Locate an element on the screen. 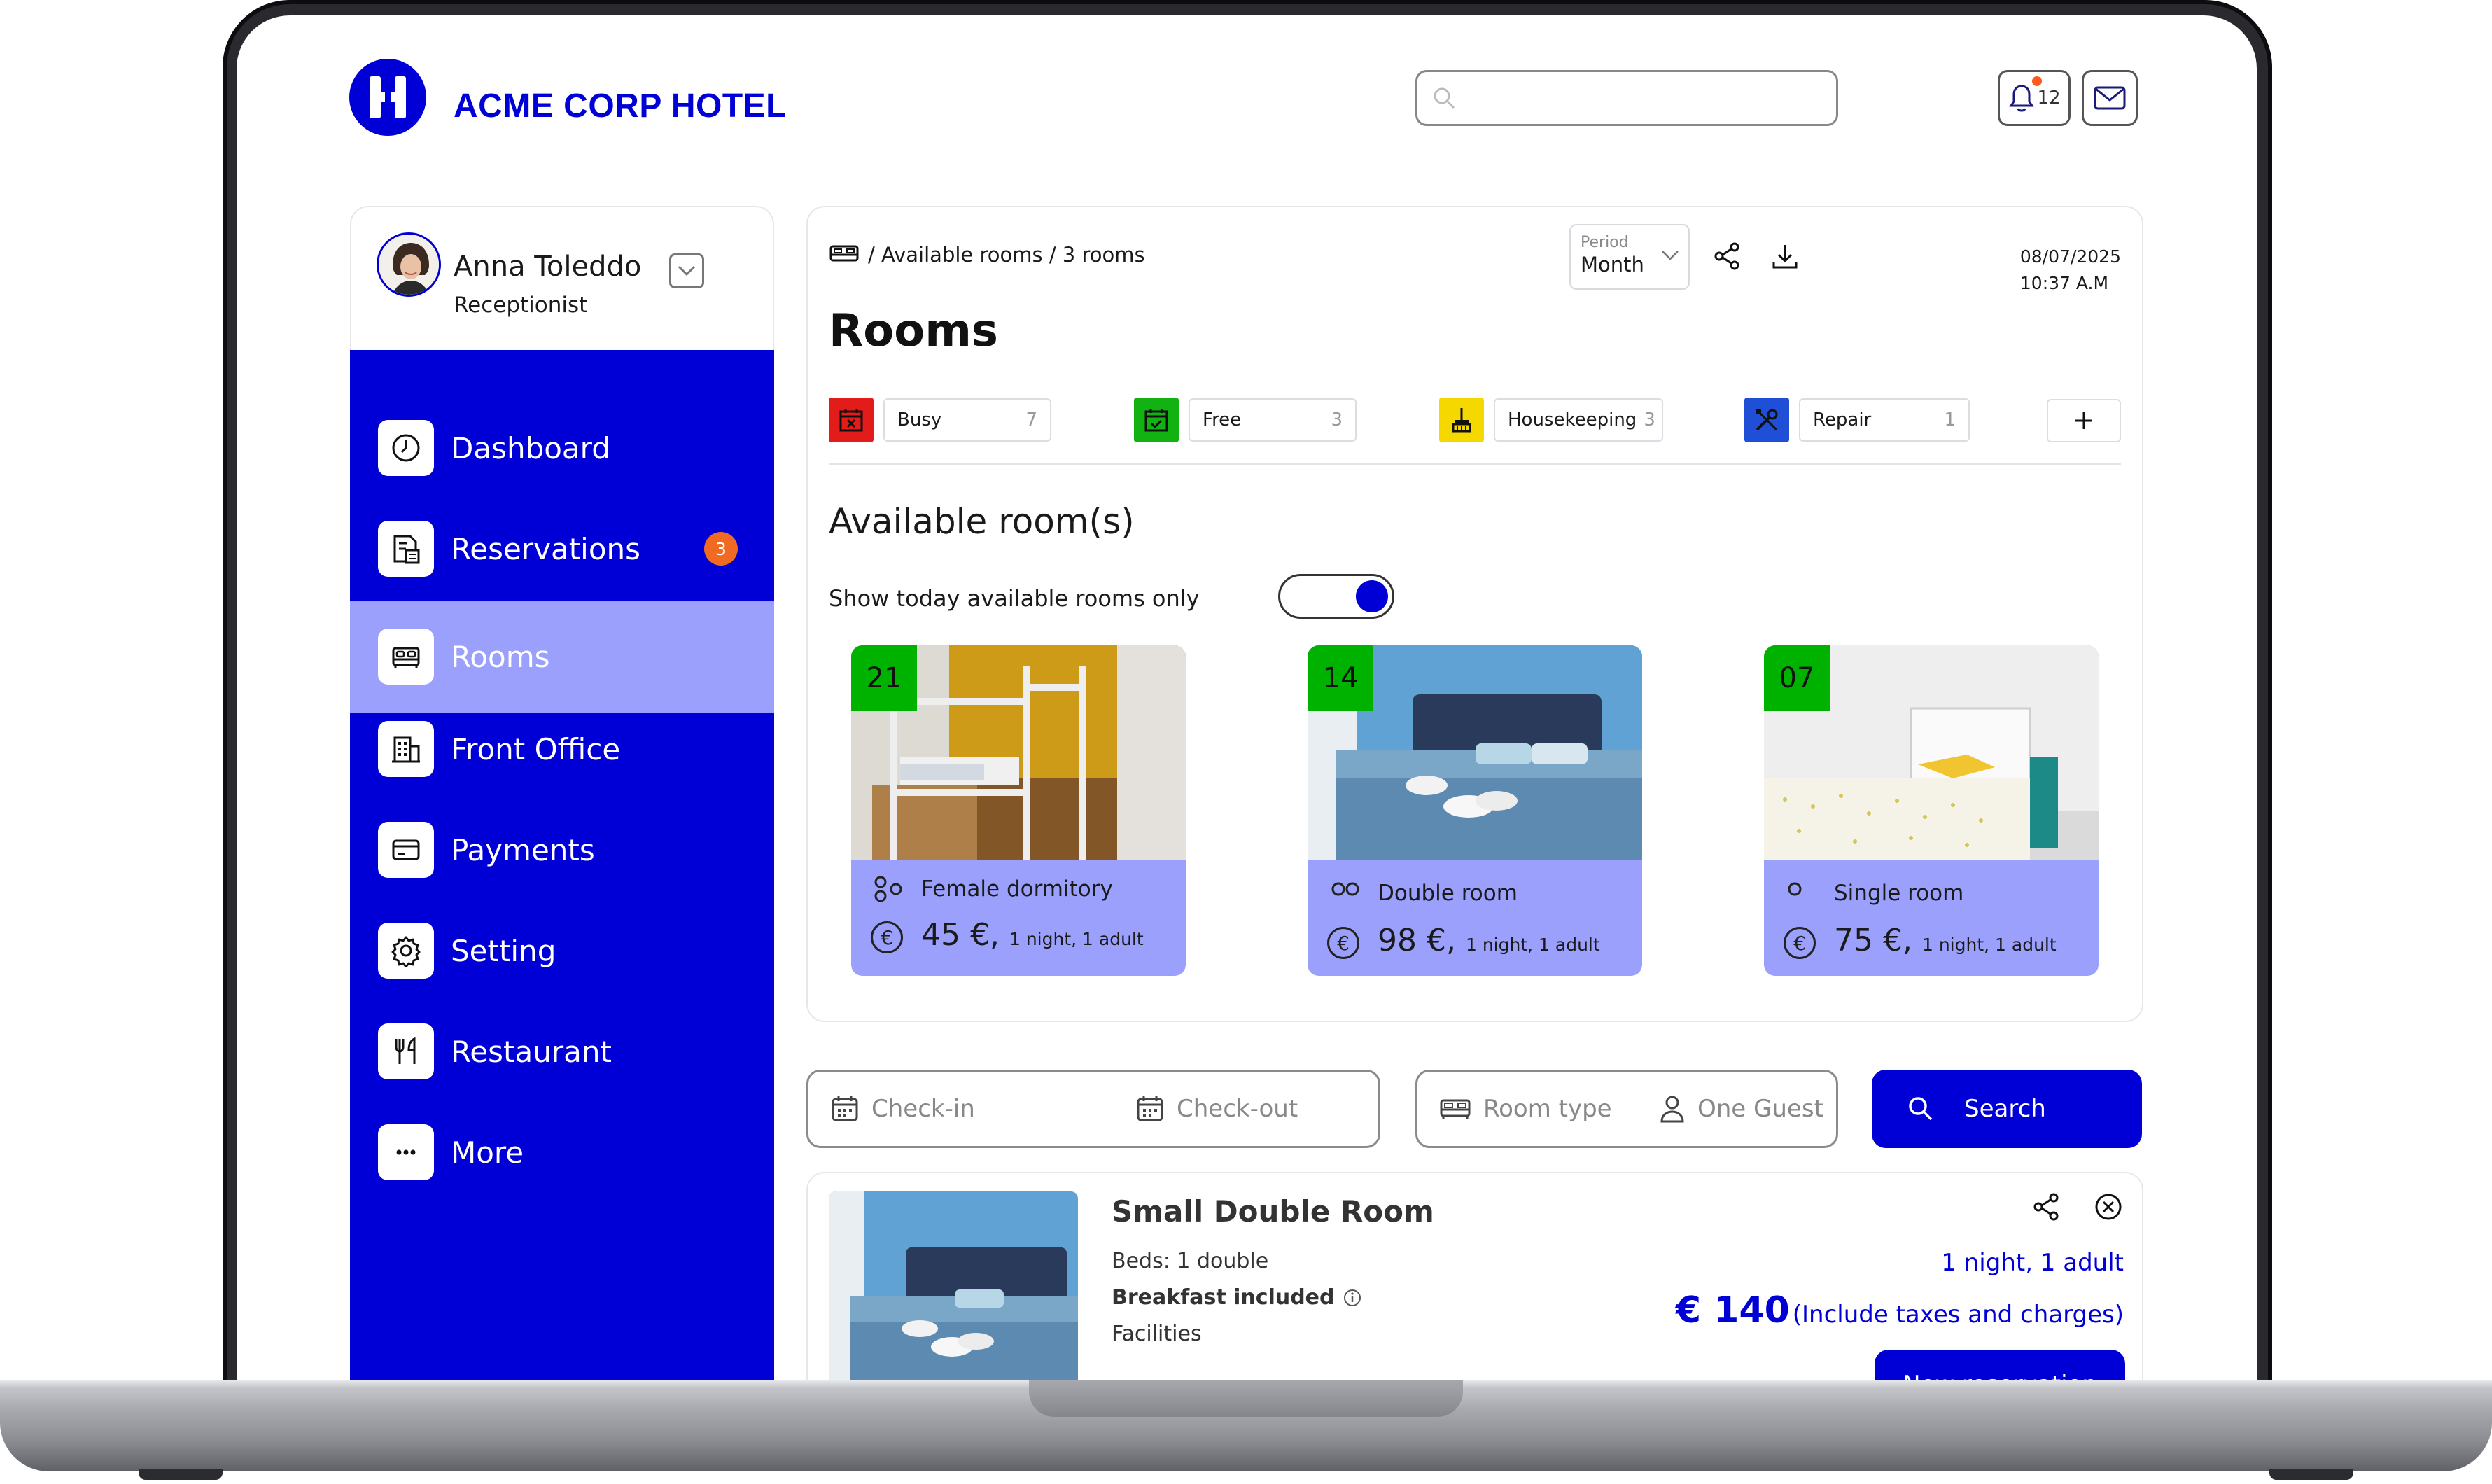 The width and height of the screenshot is (2492, 1484). status-repair: Repair 1 is located at coordinates (1857, 420).